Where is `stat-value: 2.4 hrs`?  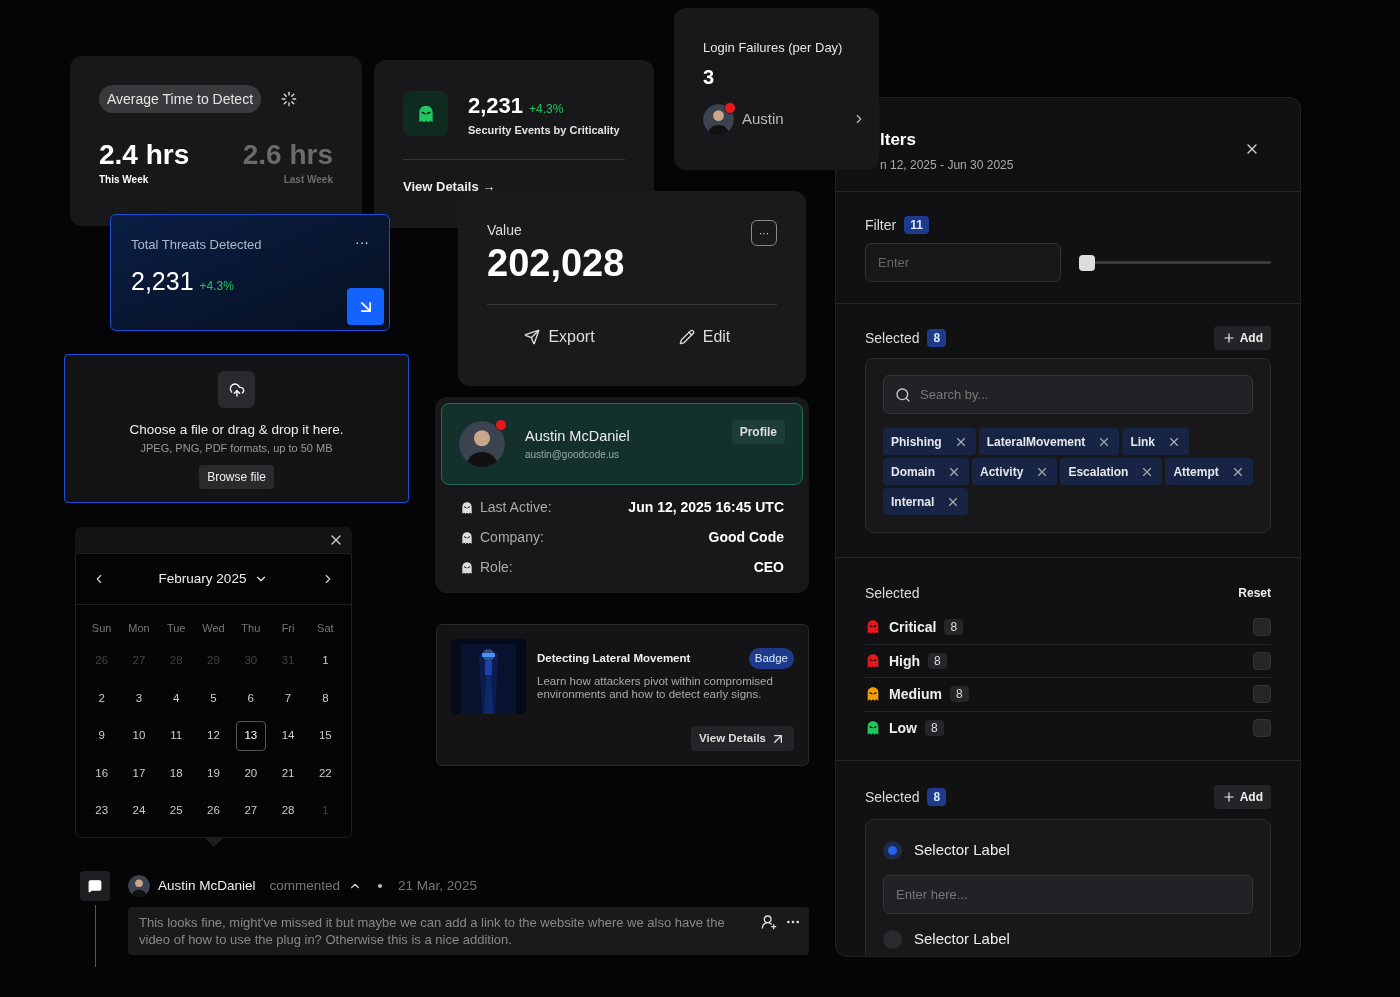
stat-value: 2.4 hrs is located at coordinates (144, 155).